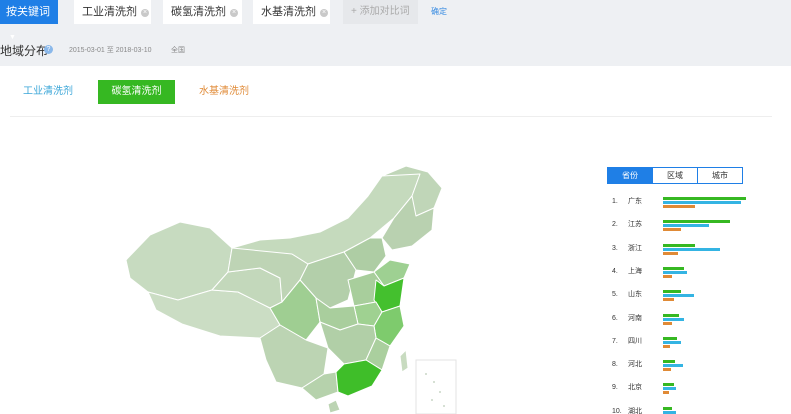  I want to click on date-separator: 至, so click(110, 50).